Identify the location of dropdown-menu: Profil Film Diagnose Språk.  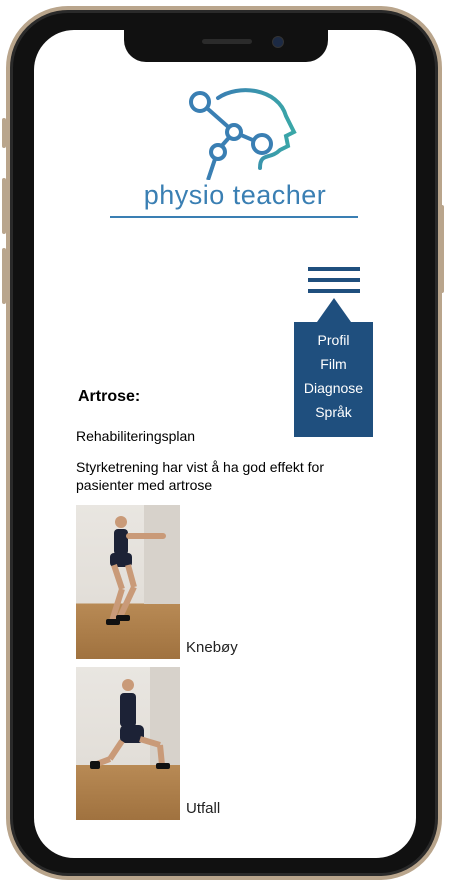
(333, 379).